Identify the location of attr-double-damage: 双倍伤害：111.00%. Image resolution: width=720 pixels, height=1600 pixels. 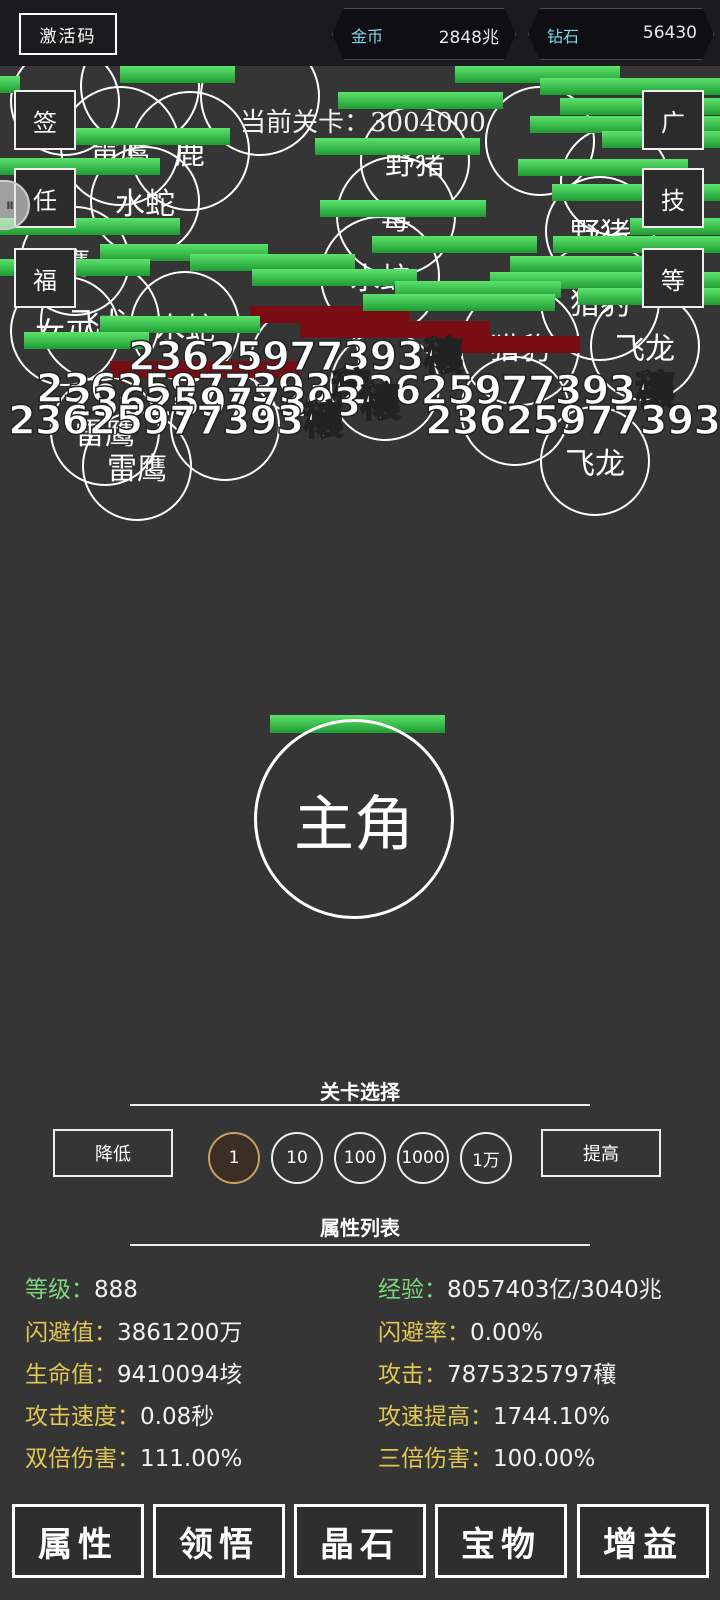
(134, 1459).